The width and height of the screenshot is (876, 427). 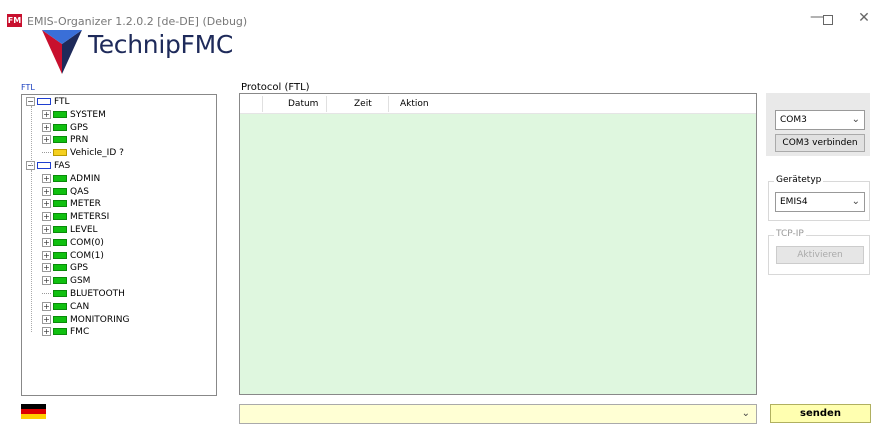 I want to click on tree-item: + COM(0), so click(x=73, y=243).